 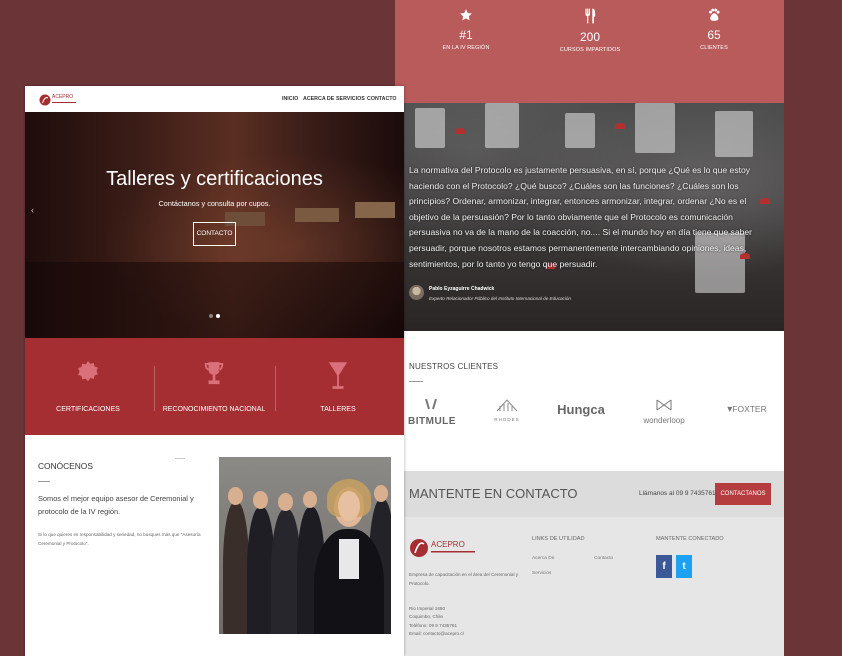 I want to click on avatar, so click(x=416, y=292).